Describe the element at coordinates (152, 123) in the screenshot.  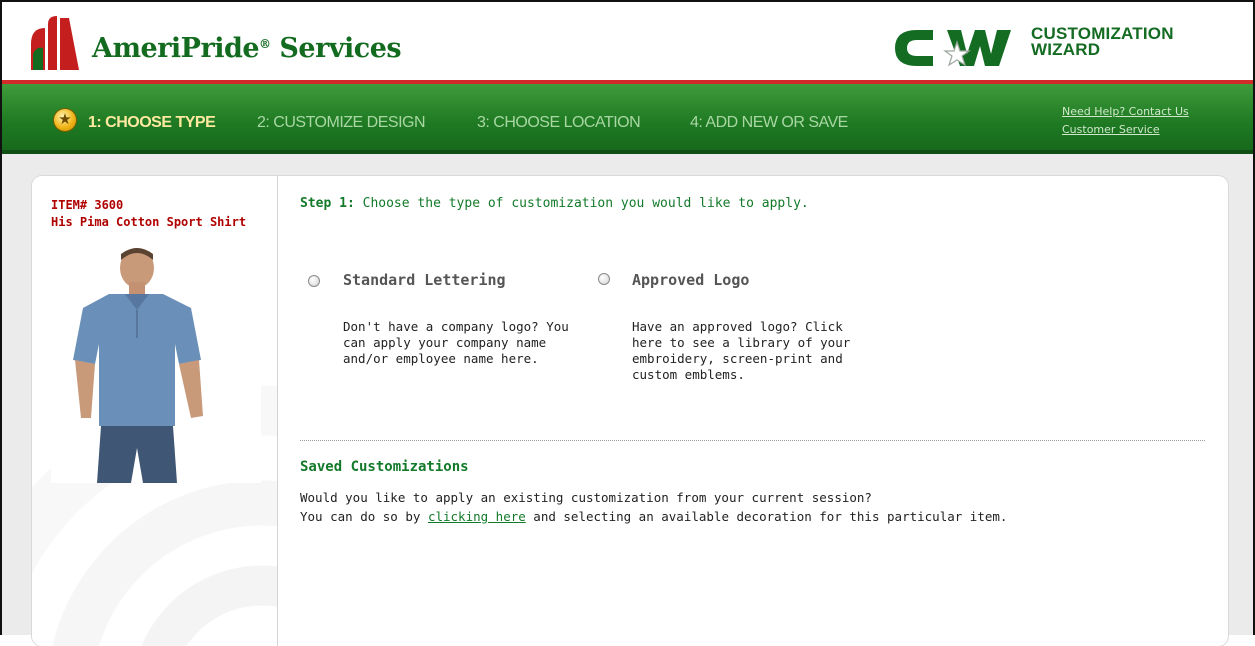
I see `nav-step-1: 1: CHOOSE TYPE` at that location.